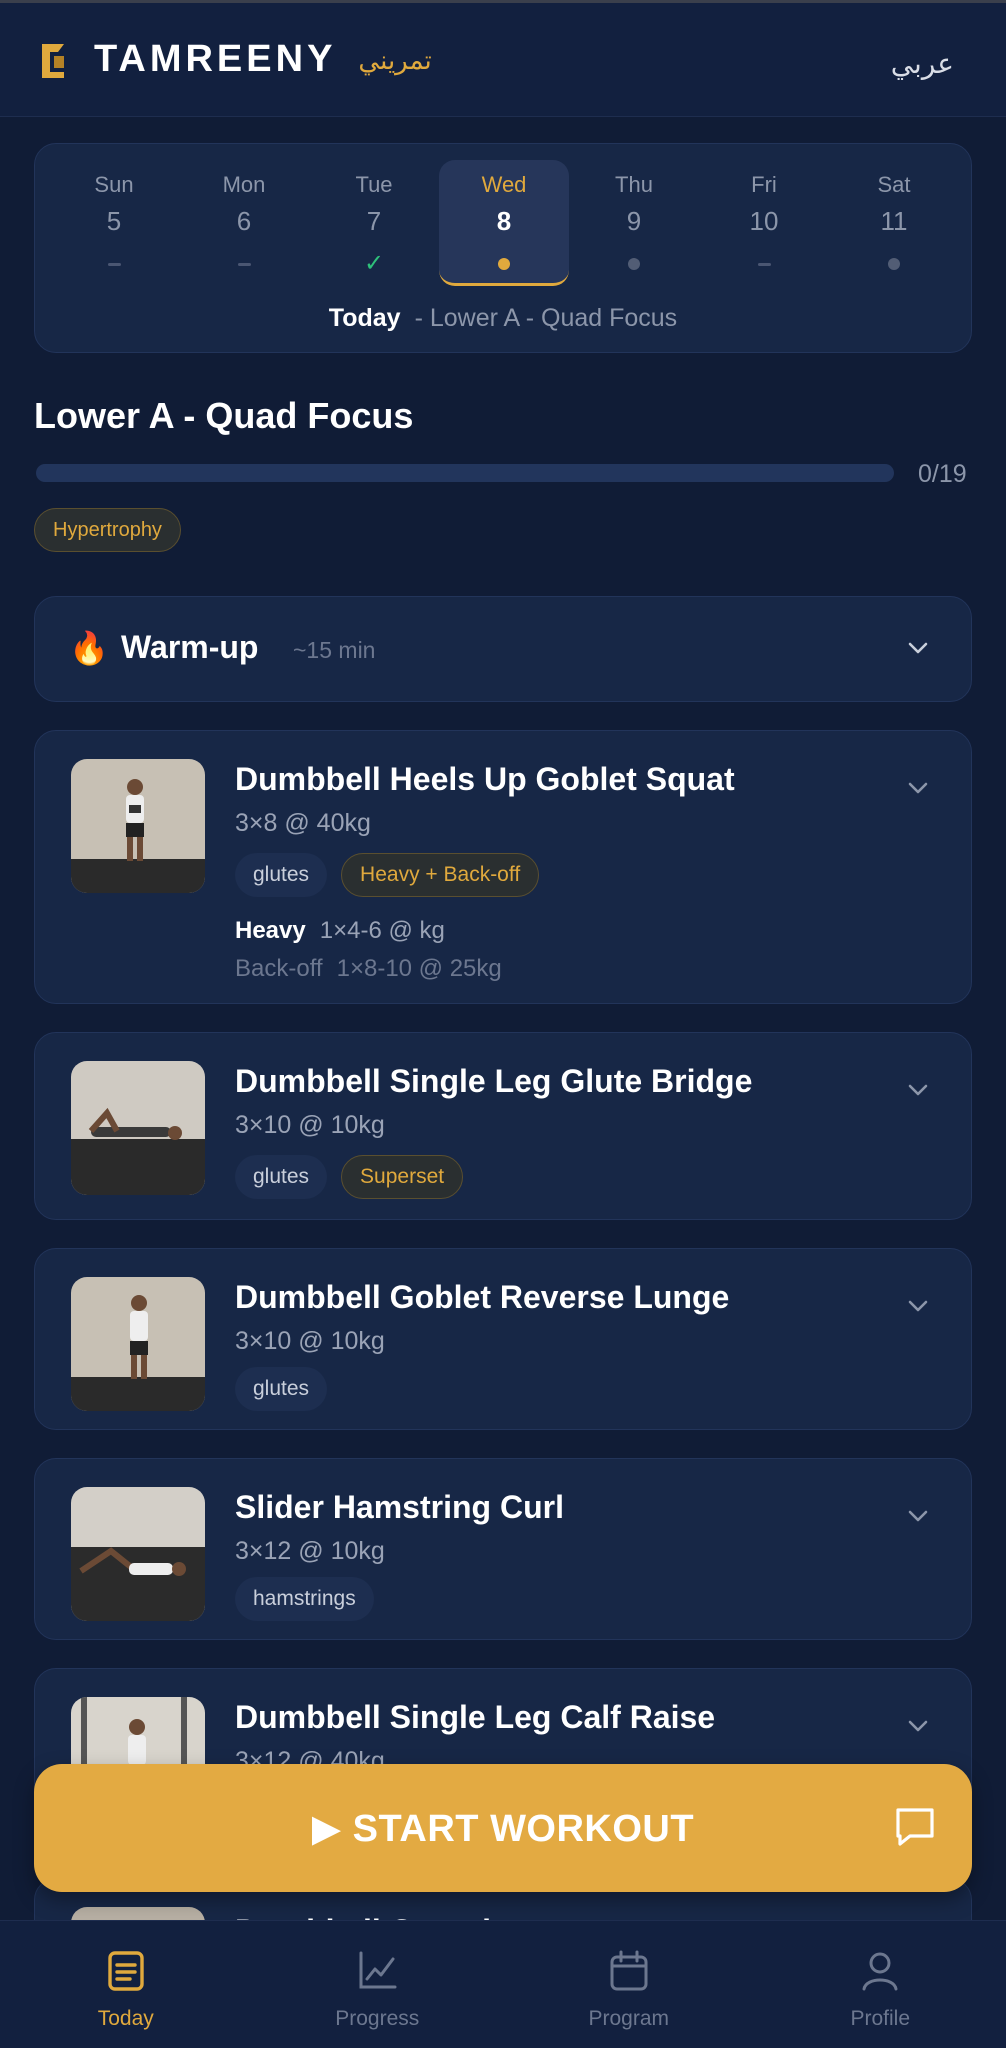 The width and height of the screenshot is (1006, 2048). What do you see at coordinates (764, 184) in the screenshot?
I see `day-name: Fri` at bounding box center [764, 184].